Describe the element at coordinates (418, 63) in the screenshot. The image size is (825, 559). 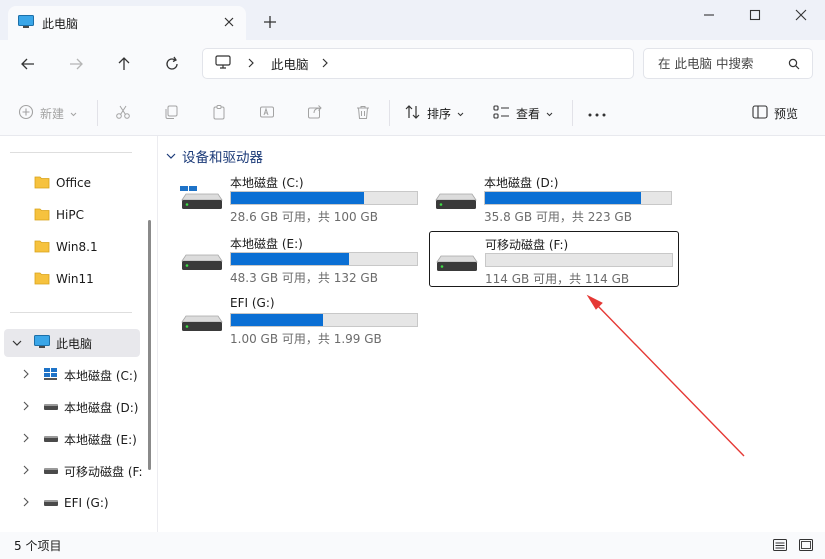
I see `address-box: 此电脑` at that location.